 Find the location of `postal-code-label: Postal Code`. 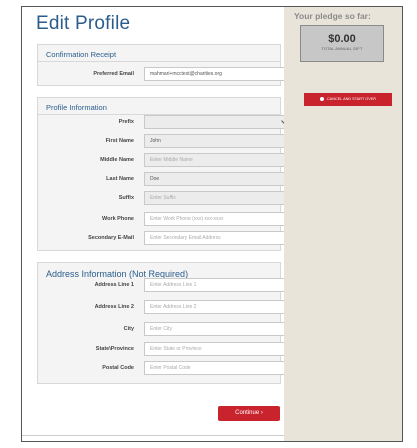

postal-code-label: Postal Code is located at coordinates (118, 368).